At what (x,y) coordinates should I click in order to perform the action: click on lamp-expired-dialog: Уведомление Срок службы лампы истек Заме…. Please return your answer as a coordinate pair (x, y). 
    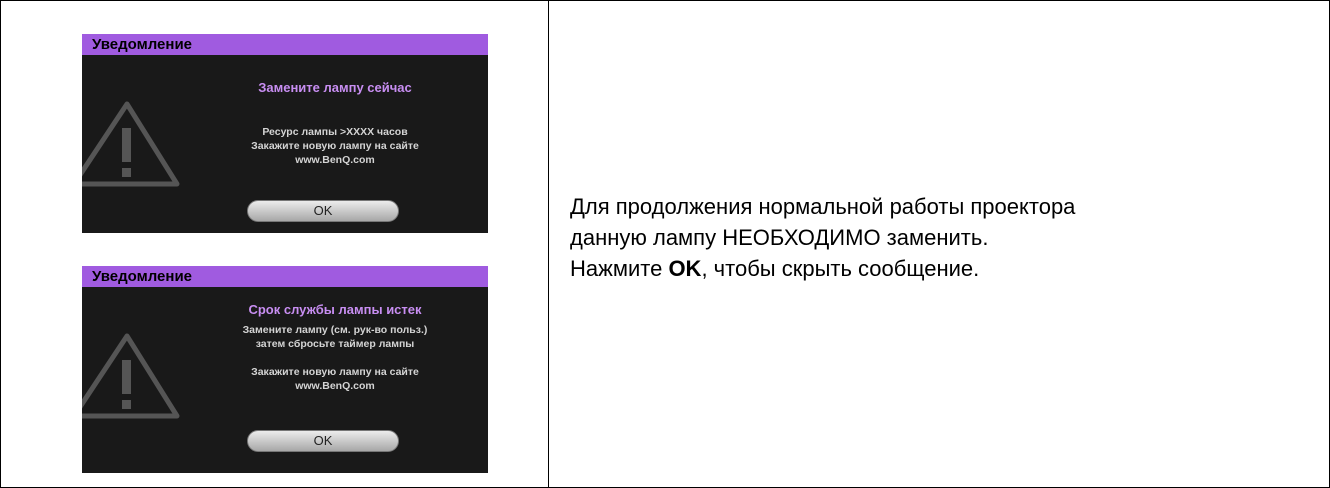
    Looking at the image, I should click on (285, 369).